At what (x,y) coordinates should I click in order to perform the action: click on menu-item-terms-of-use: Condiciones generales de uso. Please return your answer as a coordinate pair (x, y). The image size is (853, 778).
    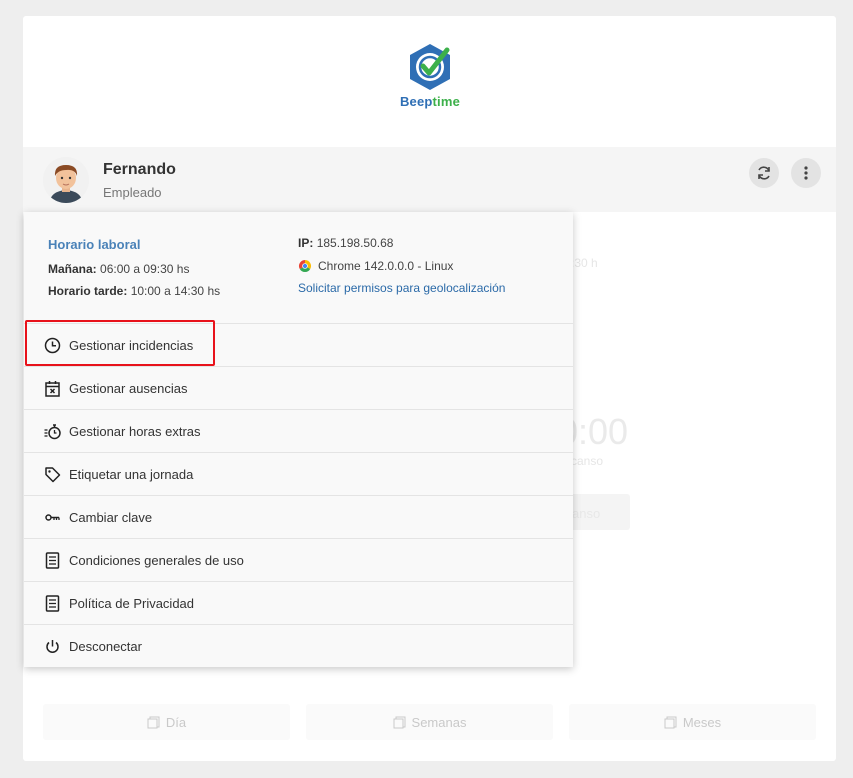
    Looking at the image, I should click on (298, 559).